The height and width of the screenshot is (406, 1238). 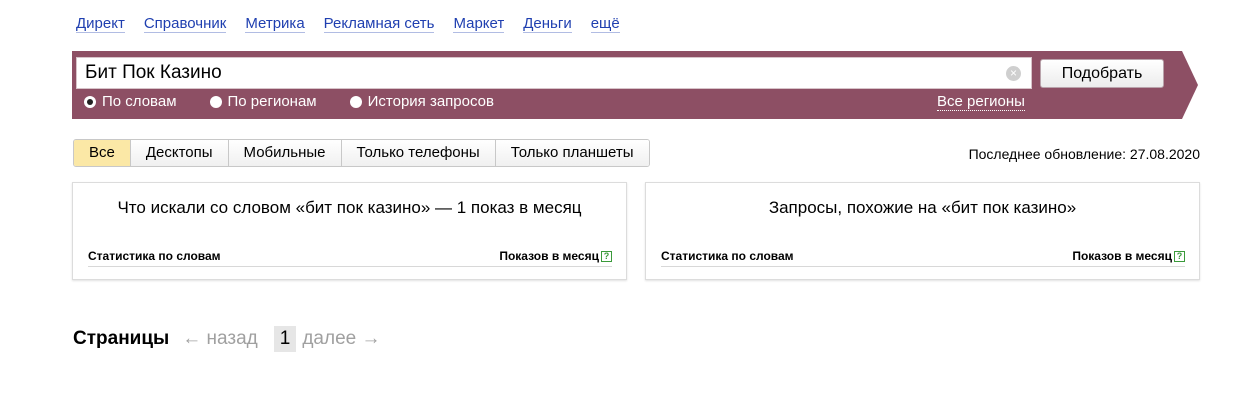 I want to click on radio-by-regions: По регионам, so click(x=263, y=101).